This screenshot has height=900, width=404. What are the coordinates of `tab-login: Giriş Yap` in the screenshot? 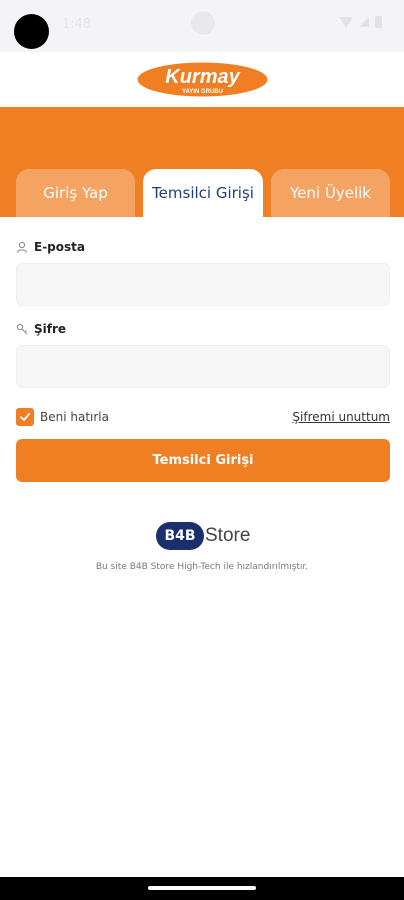 It's located at (75, 193).